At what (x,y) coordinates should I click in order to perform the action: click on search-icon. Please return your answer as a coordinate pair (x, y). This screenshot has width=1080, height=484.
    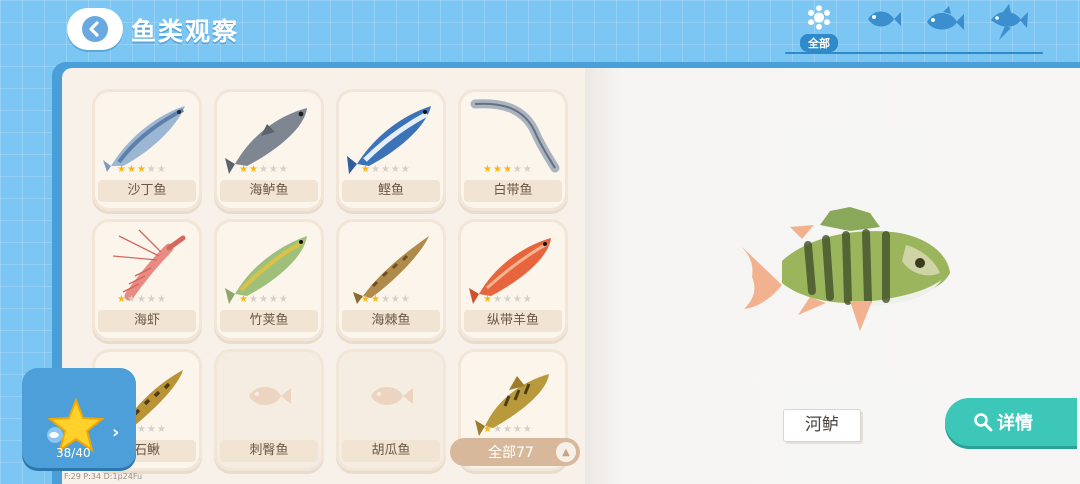
    Looking at the image, I should click on (983, 422).